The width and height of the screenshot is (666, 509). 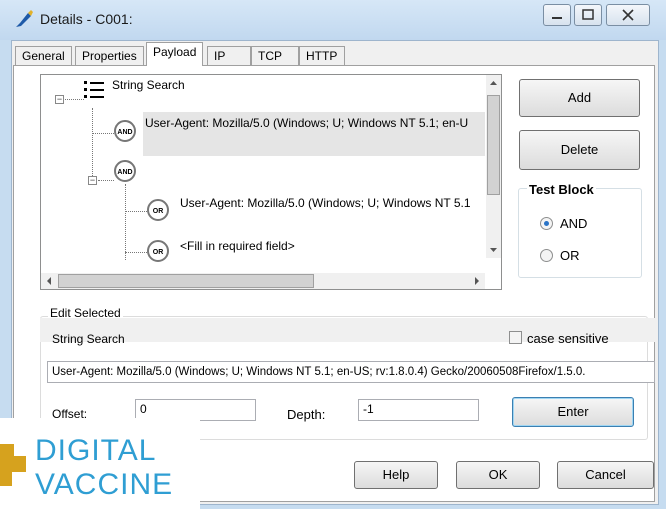 I want to click on and-radio, so click(x=546, y=223).